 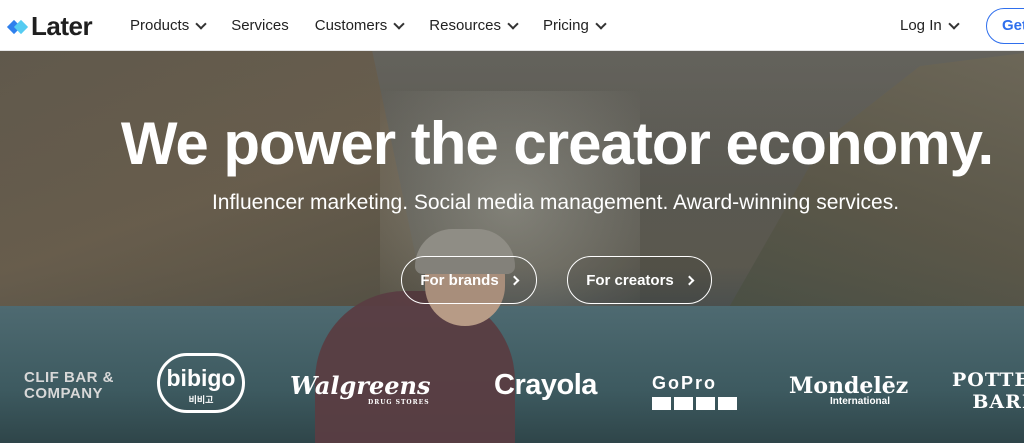 I want to click on for-creators-button: For creators, so click(x=639, y=280).